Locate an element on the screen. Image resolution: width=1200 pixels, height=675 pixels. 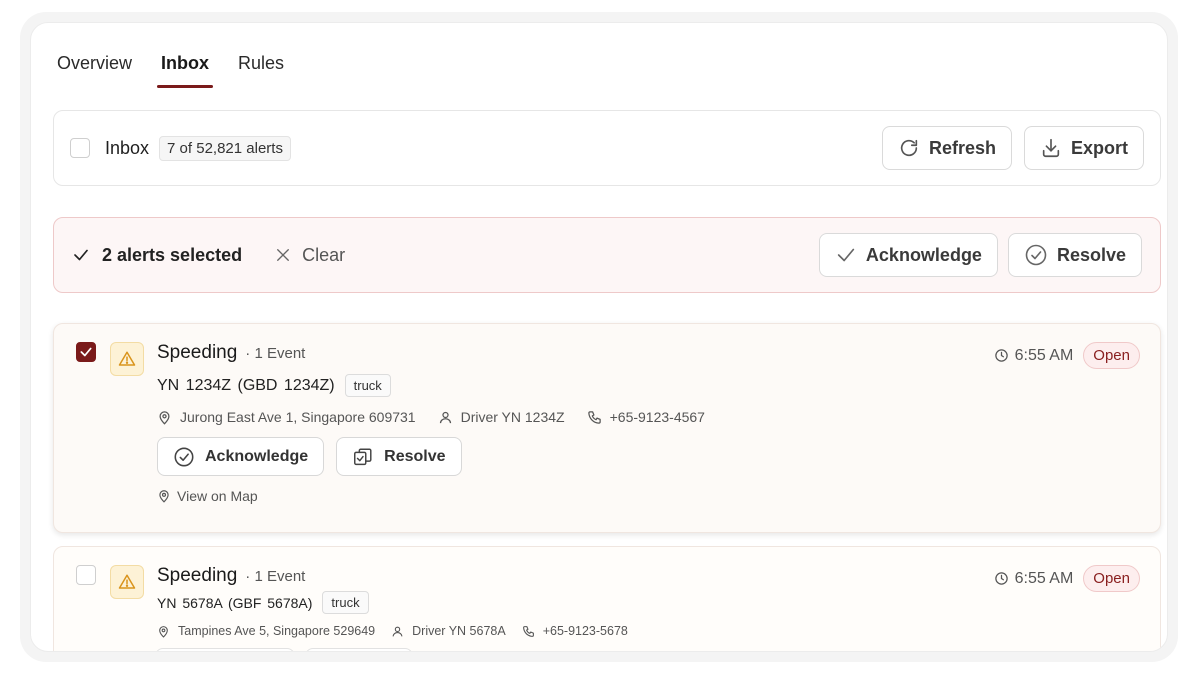
alert-driver: Driver YN 5678A is located at coordinates (459, 631).